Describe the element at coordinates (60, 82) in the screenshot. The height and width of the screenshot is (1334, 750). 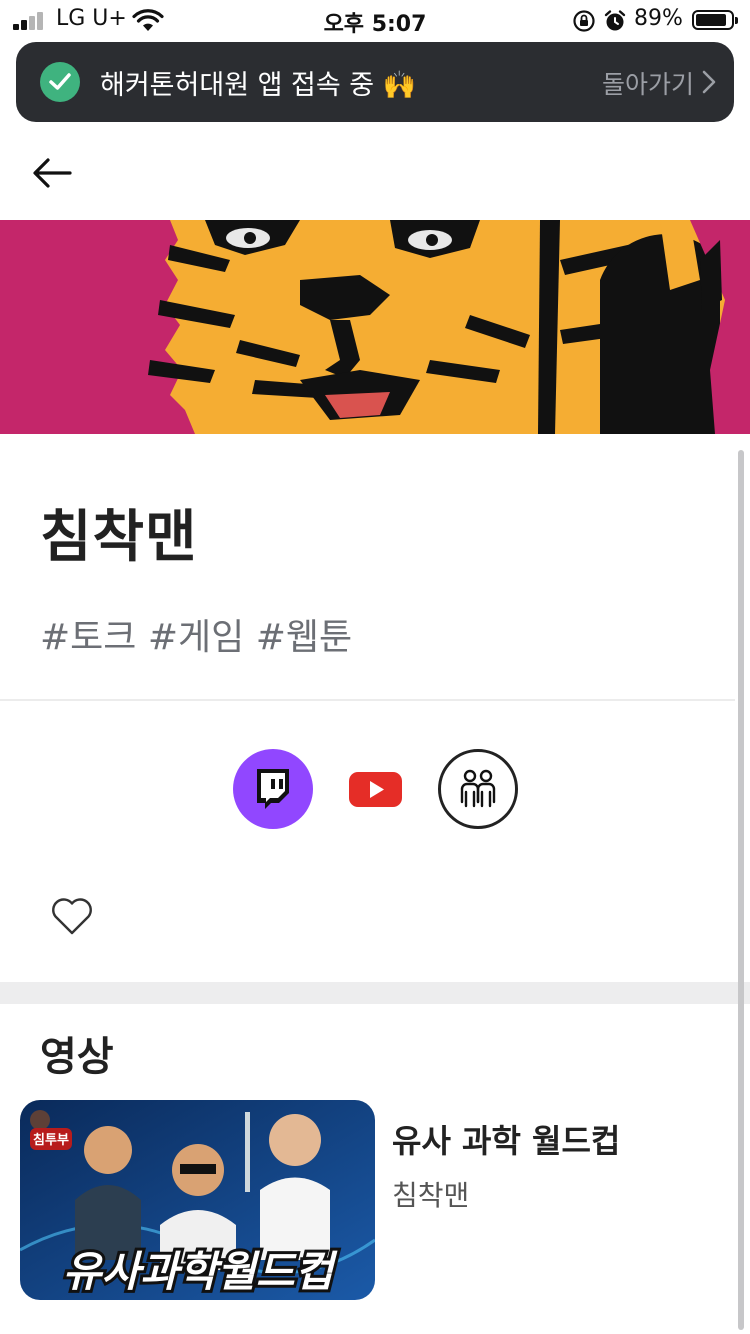
I see `check-icon` at that location.